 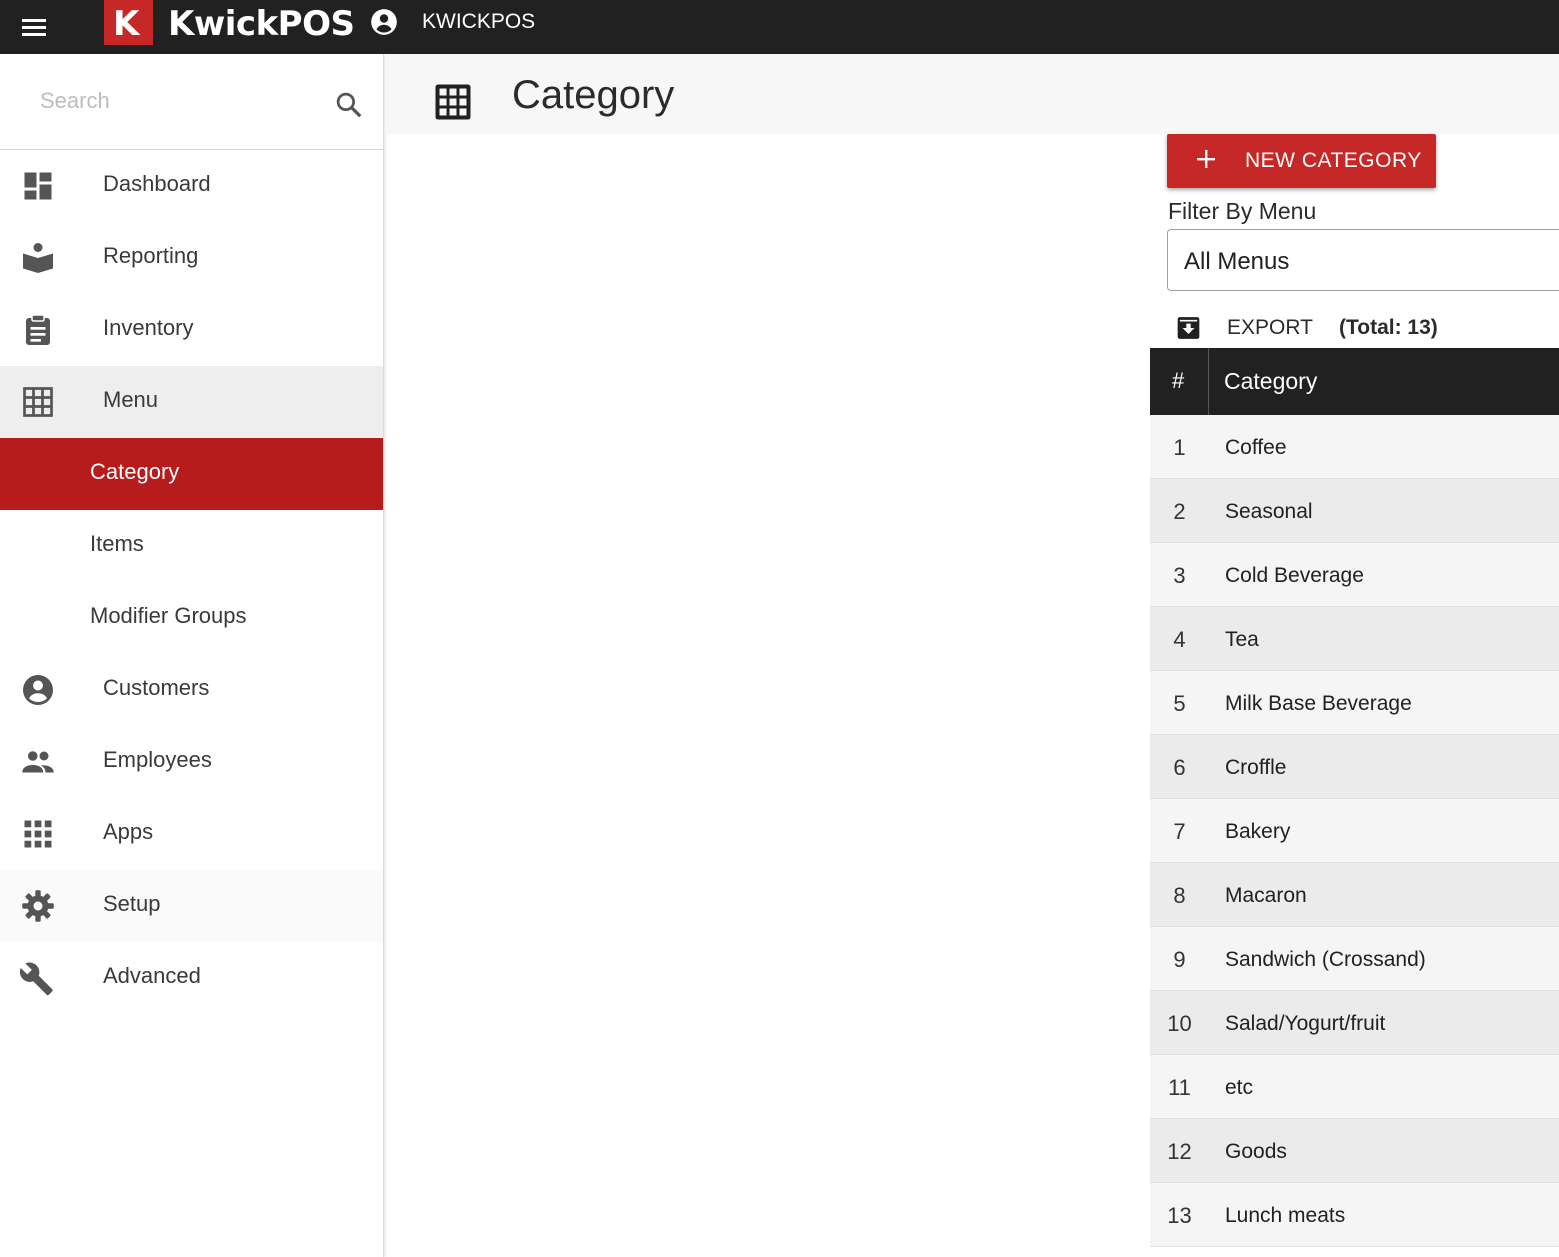 I want to click on column-header-label: #, so click(x=1178, y=380).